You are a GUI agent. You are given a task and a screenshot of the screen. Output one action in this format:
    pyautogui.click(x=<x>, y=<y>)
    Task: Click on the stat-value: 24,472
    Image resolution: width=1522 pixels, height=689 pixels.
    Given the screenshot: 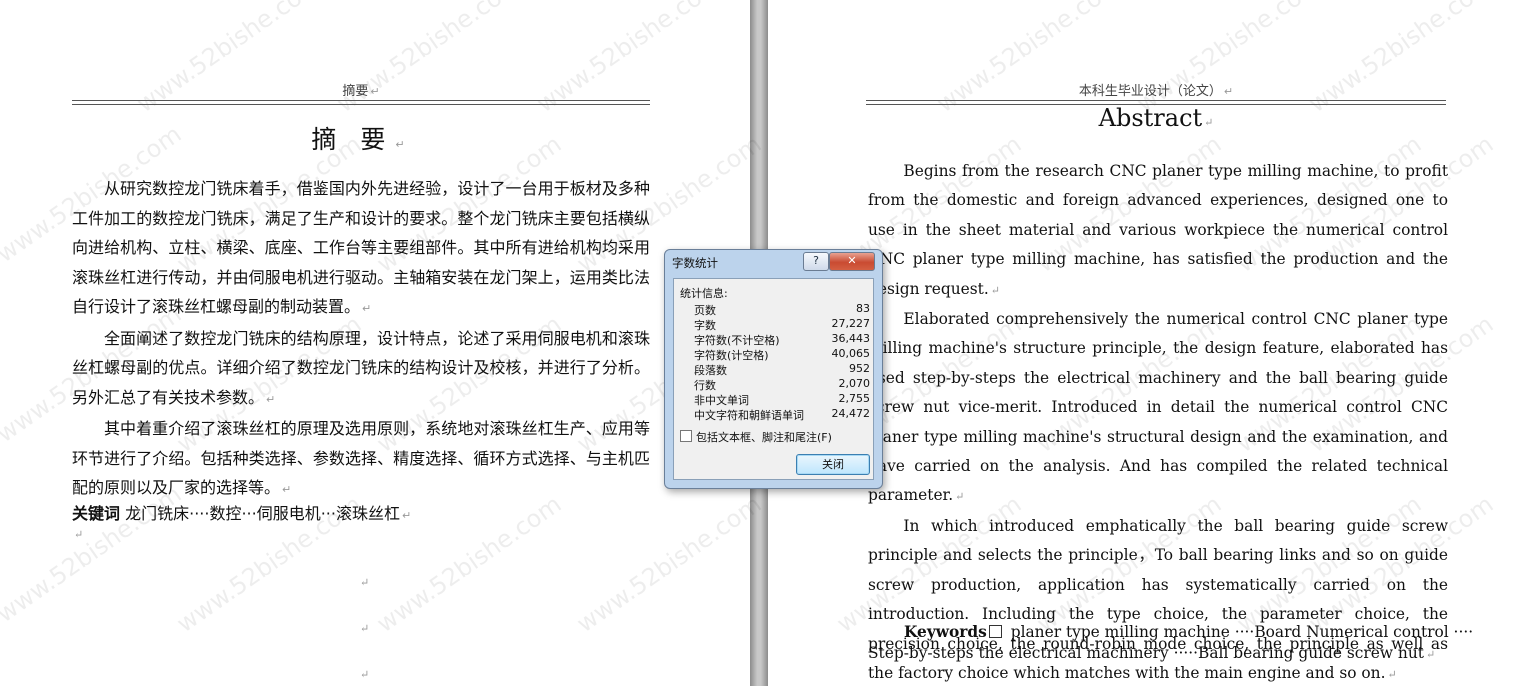 What is the action you would take?
    pyautogui.click(x=851, y=413)
    